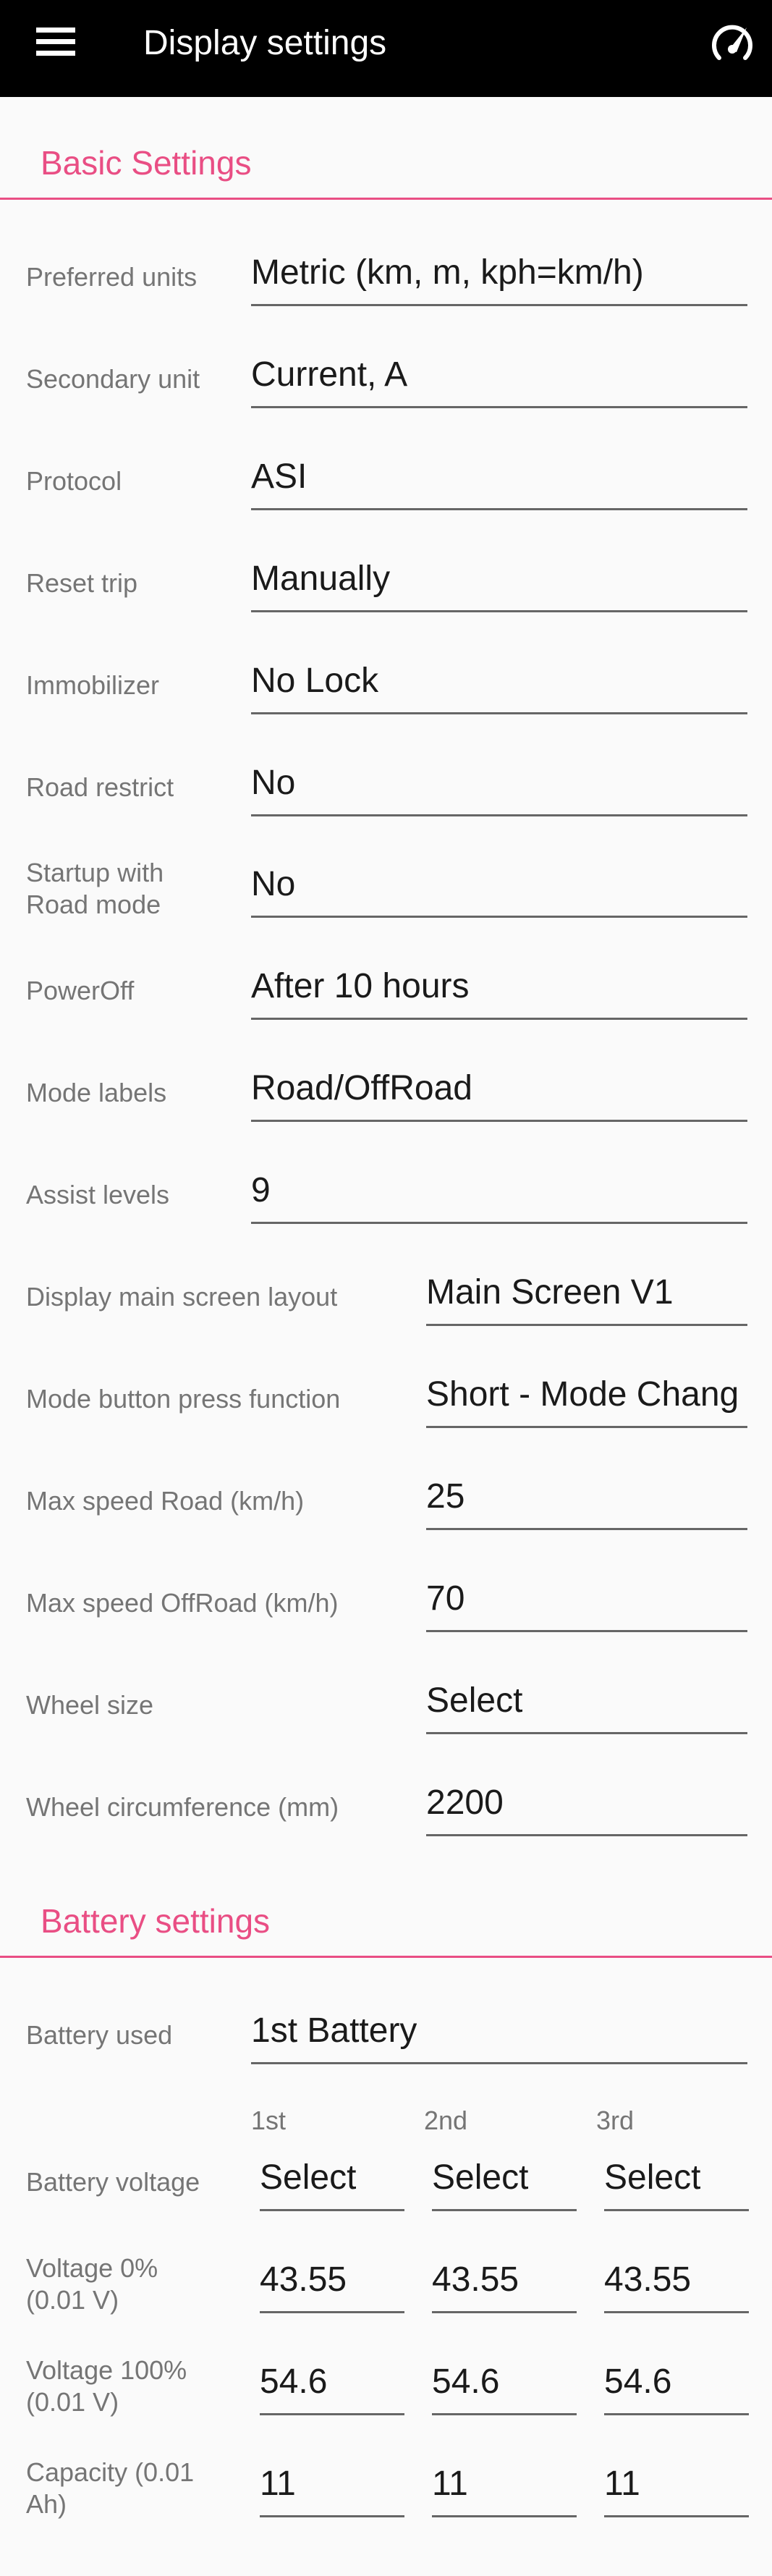 The height and width of the screenshot is (2576, 772). I want to click on setting-label: Reset trip, so click(82, 583).